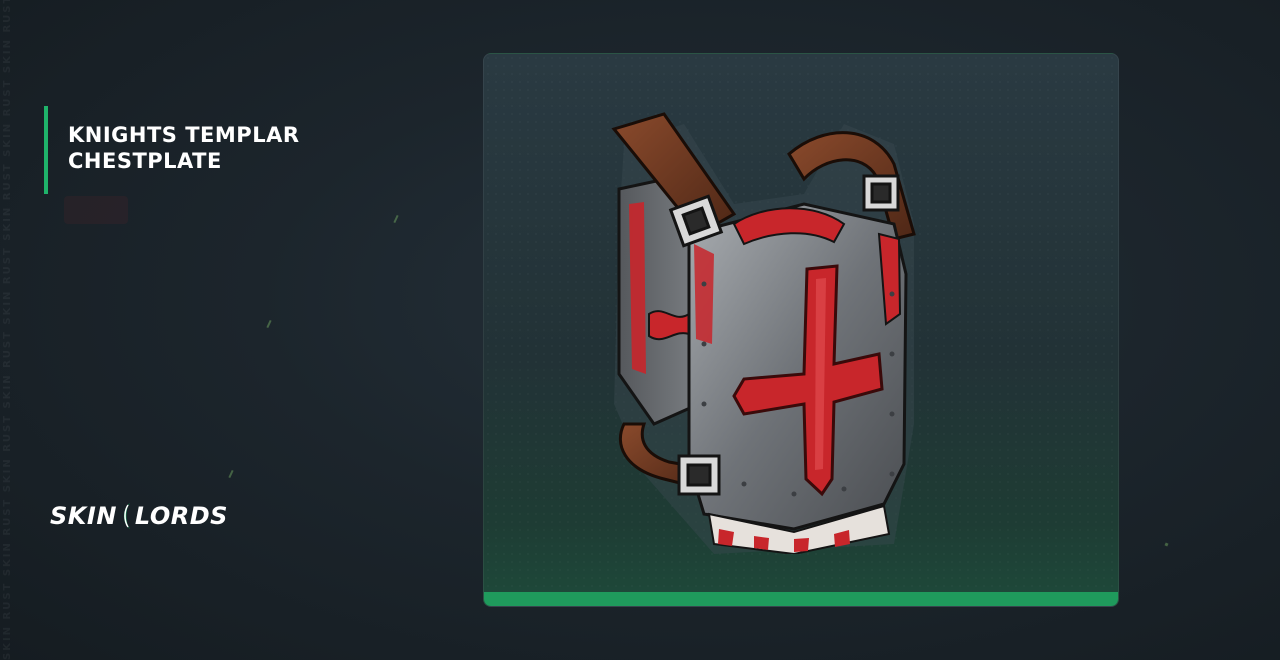 This screenshot has width=1280, height=660. What do you see at coordinates (96, 210) in the screenshot?
I see `rarity-badge` at bounding box center [96, 210].